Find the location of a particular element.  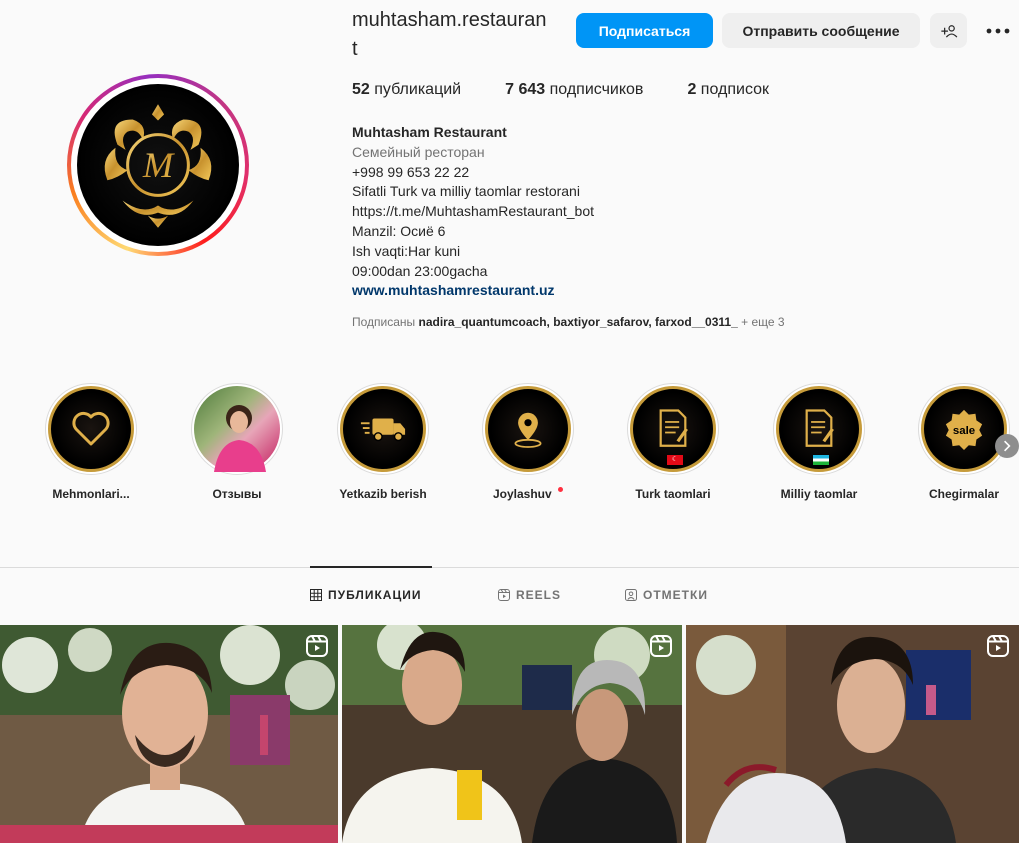

highlight-ring: sale is located at coordinates (964, 429).